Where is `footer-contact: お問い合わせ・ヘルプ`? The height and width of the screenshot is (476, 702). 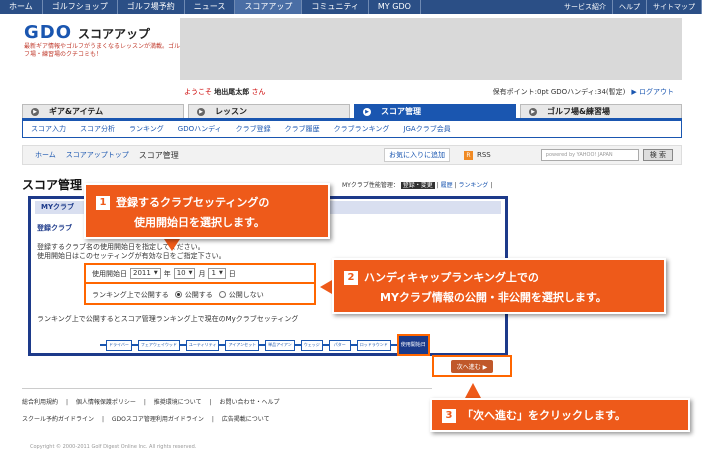
footer-contact: お問い合わせ・ヘルプ is located at coordinates (249, 402).